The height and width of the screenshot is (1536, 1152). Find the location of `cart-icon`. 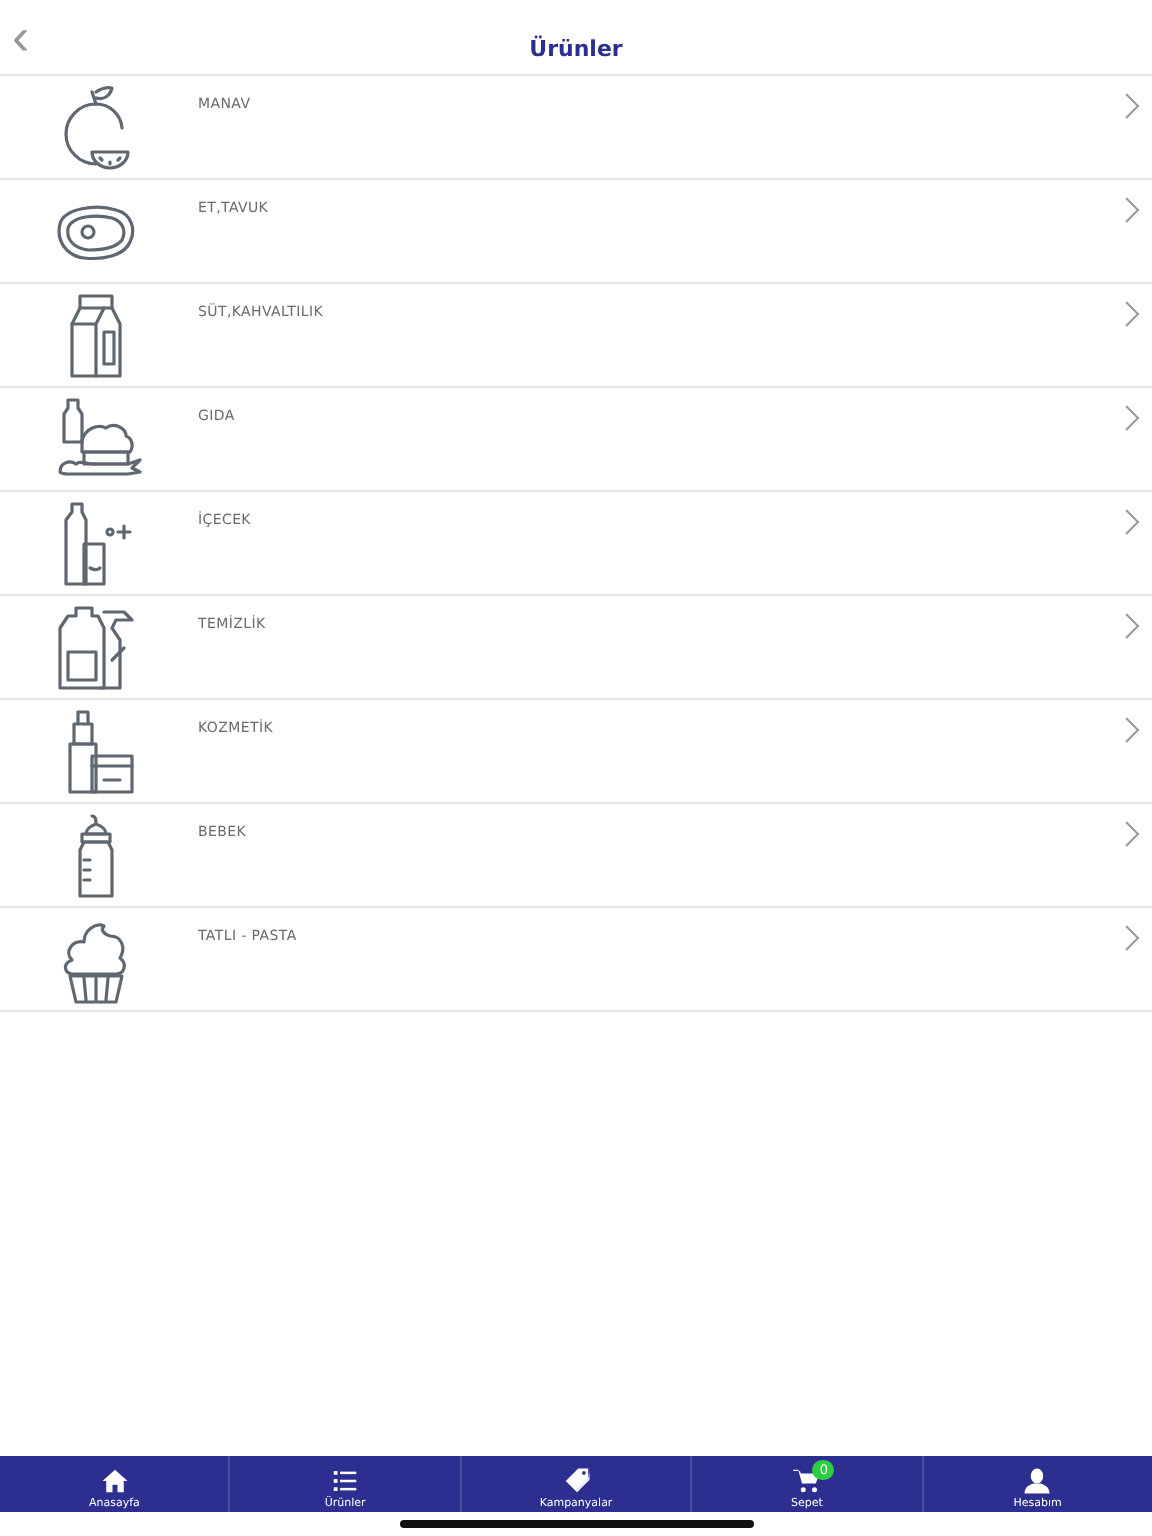

cart-icon is located at coordinates (806, 1481).